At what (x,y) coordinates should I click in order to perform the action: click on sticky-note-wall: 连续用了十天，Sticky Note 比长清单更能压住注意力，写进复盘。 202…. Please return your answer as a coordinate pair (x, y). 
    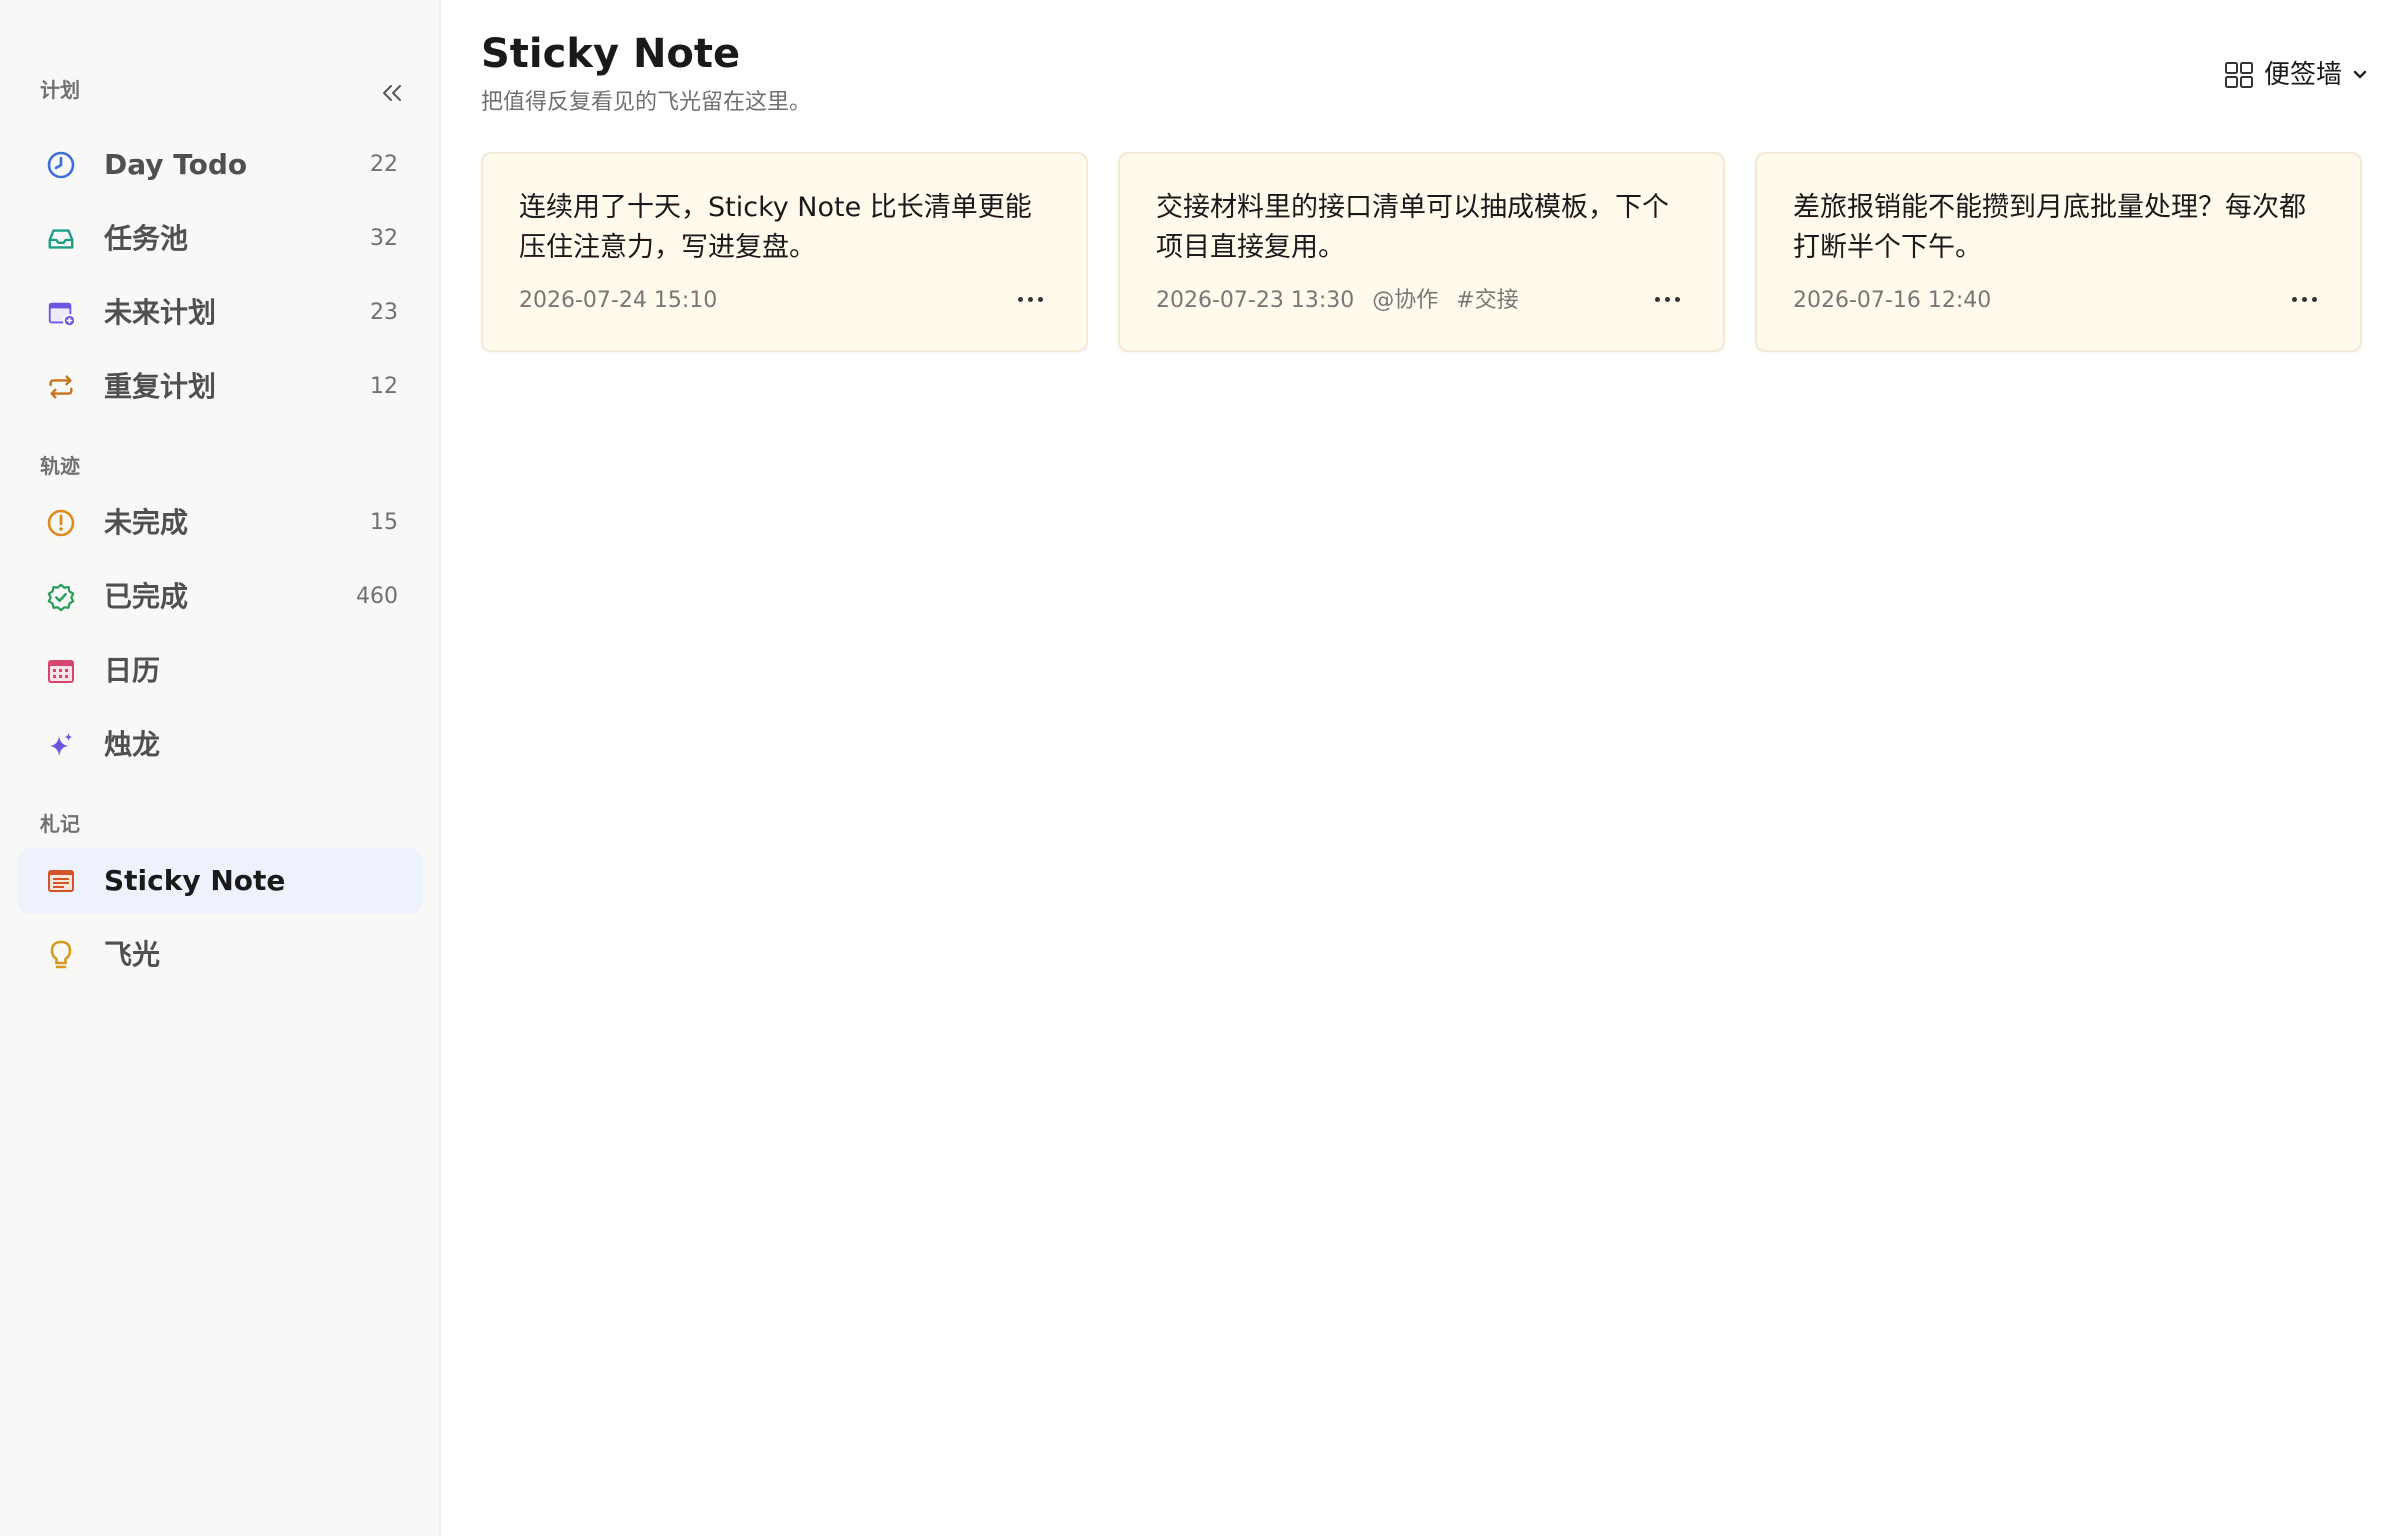
    Looking at the image, I should click on (1421, 252).